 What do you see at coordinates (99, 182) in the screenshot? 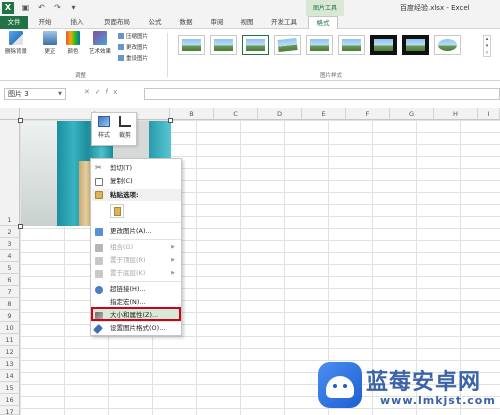
I see `copy-icon` at bounding box center [99, 182].